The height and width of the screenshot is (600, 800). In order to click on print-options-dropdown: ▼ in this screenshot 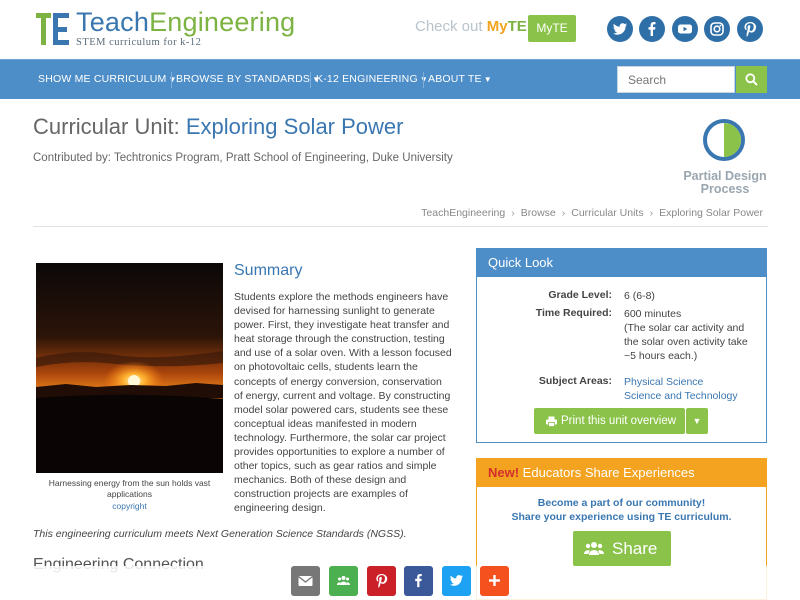, I will do `click(697, 421)`.